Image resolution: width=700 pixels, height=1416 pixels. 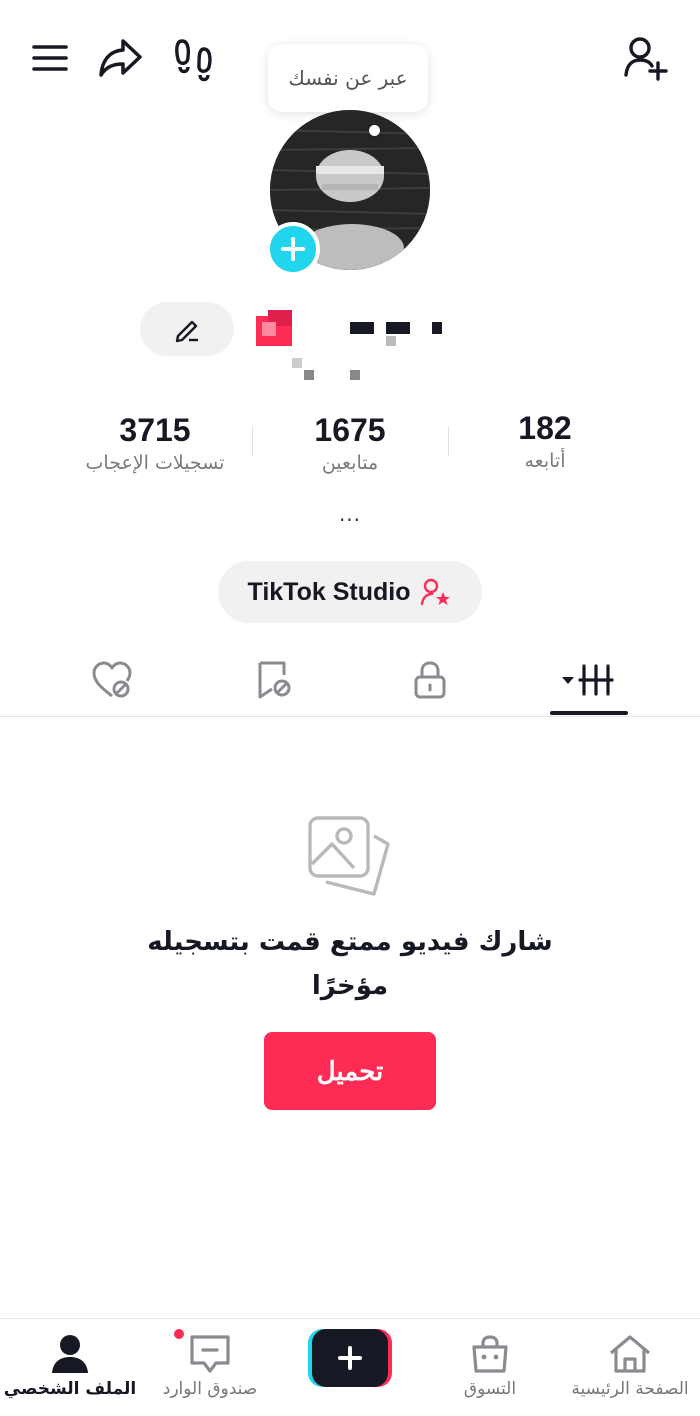 What do you see at coordinates (436, 592) in the screenshot?
I see `creator-star-icon` at bounding box center [436, 592].